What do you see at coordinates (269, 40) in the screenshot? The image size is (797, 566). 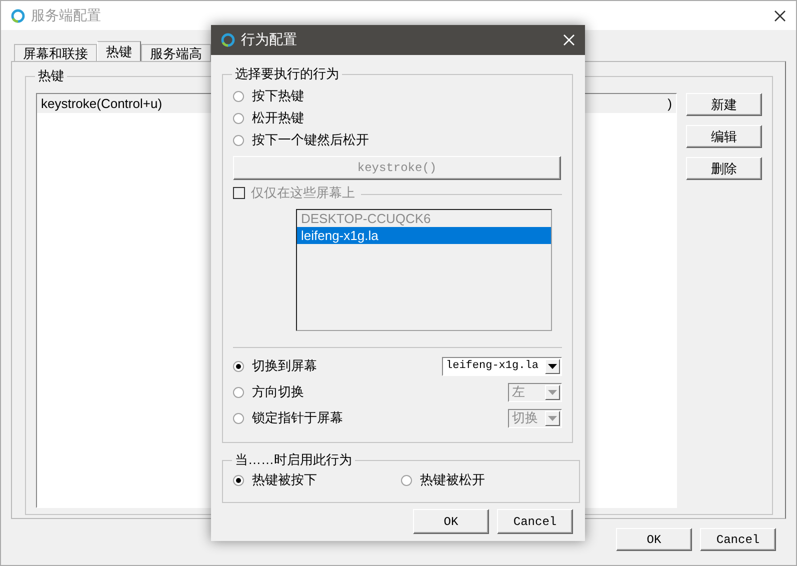 I see `dialog-title: 行为配置` at bounding box center [269, 40].